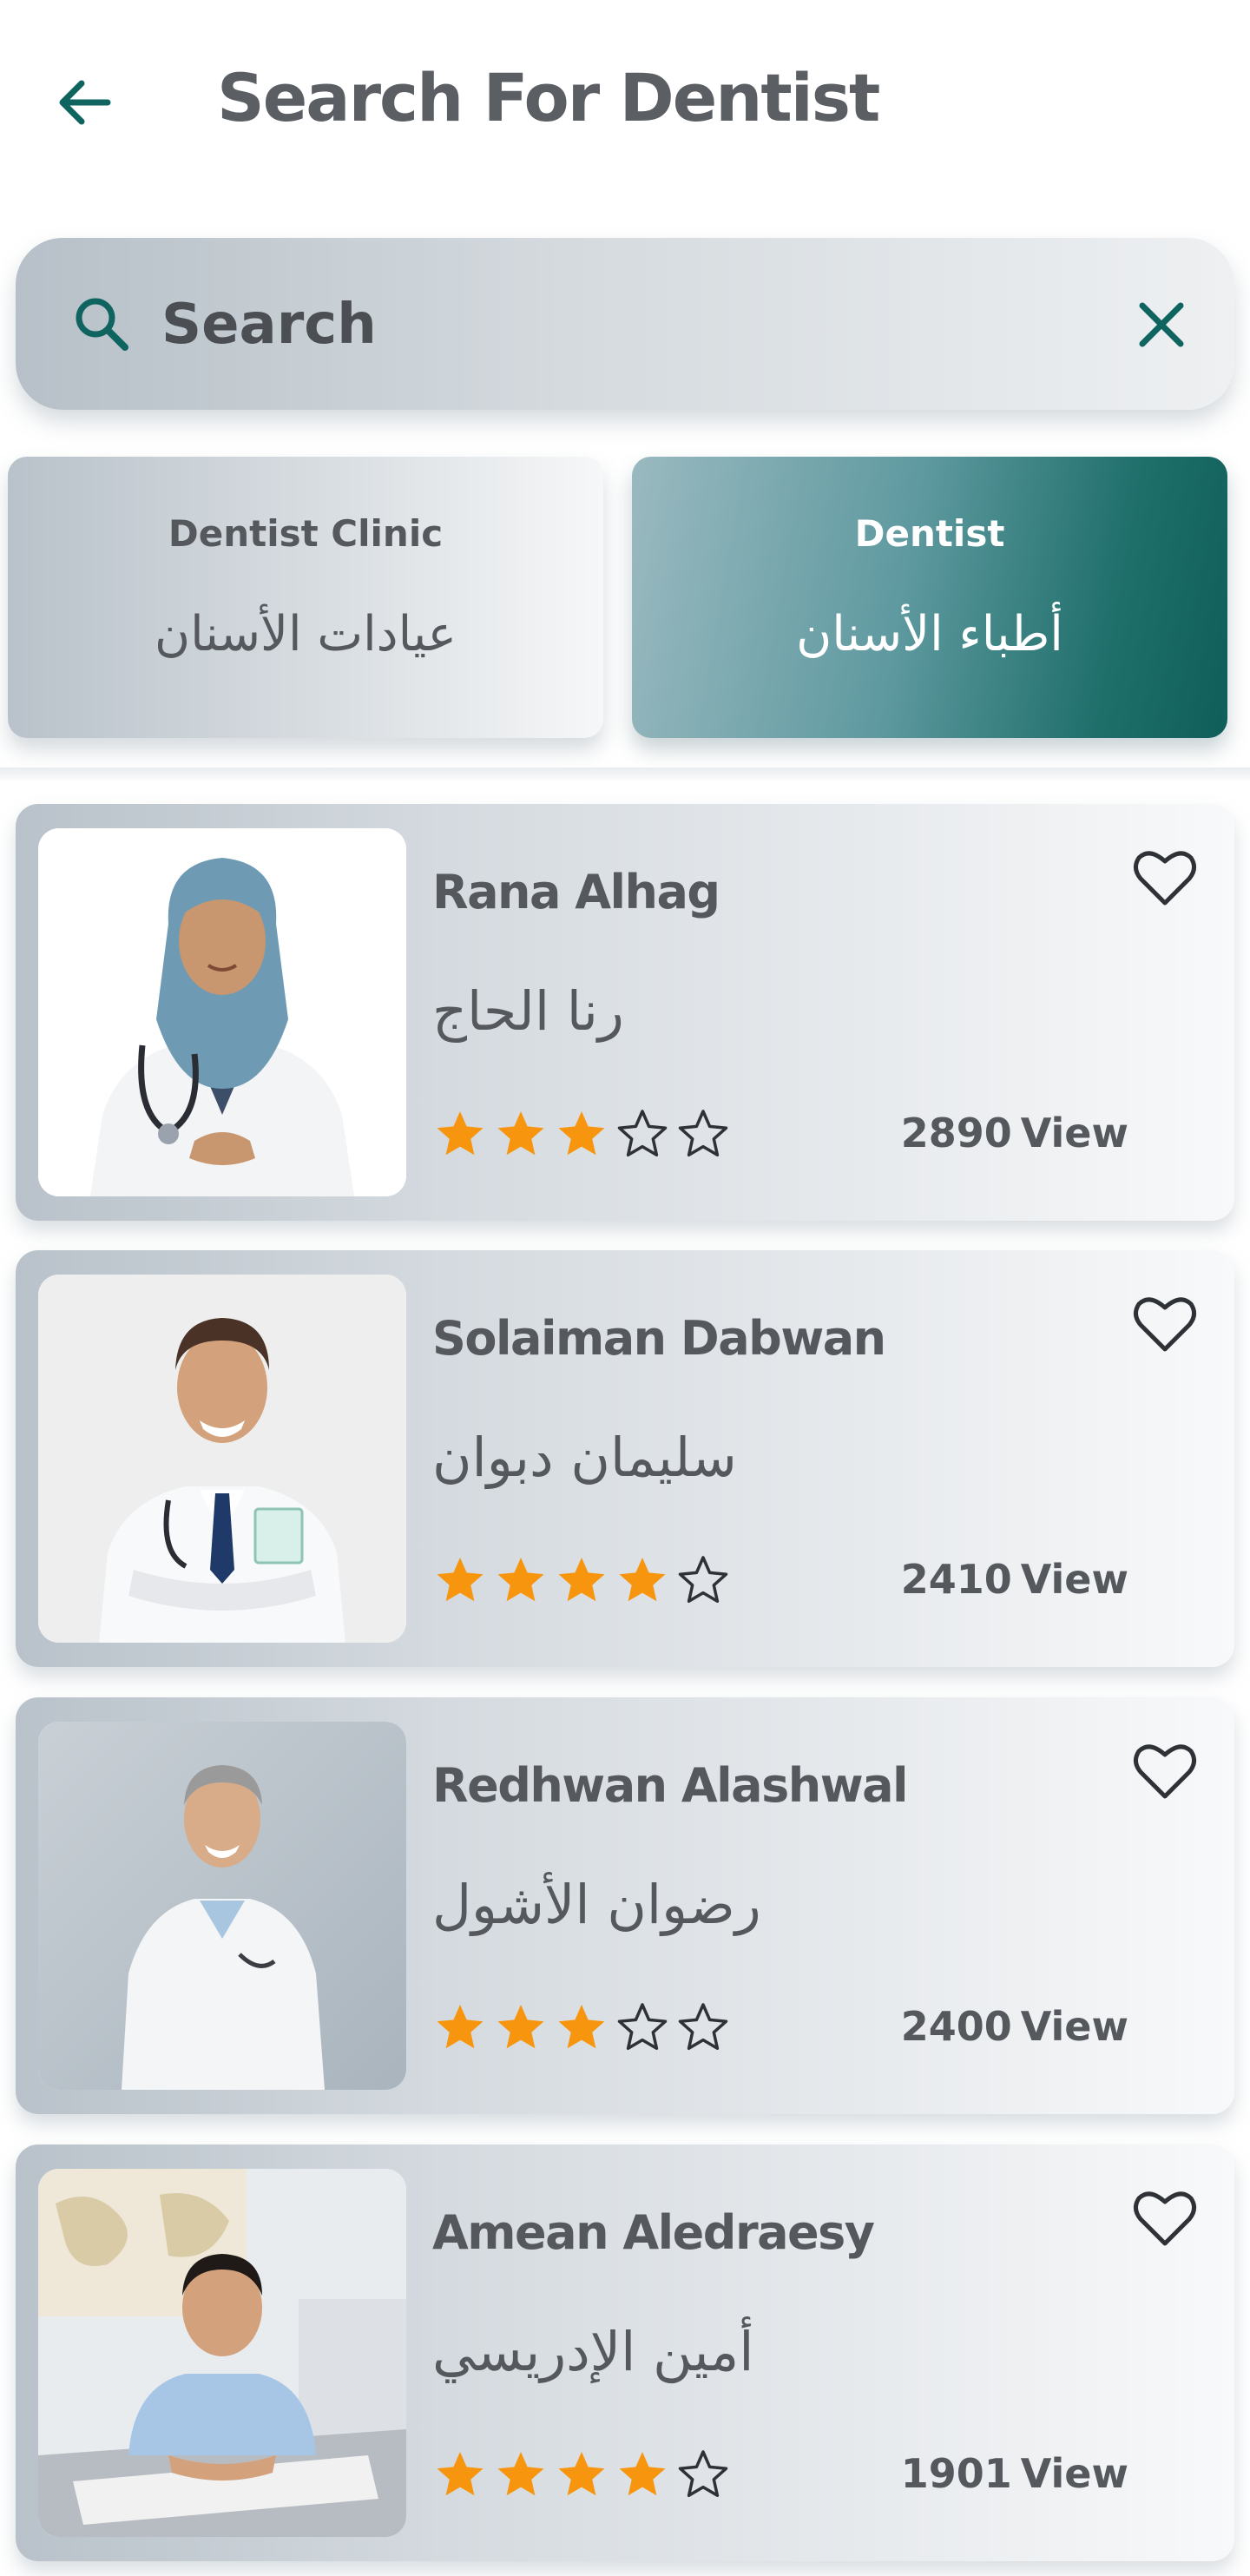 This screenshot has height=2576, width=1250. I want to click on search-bar, so click(625, 324).